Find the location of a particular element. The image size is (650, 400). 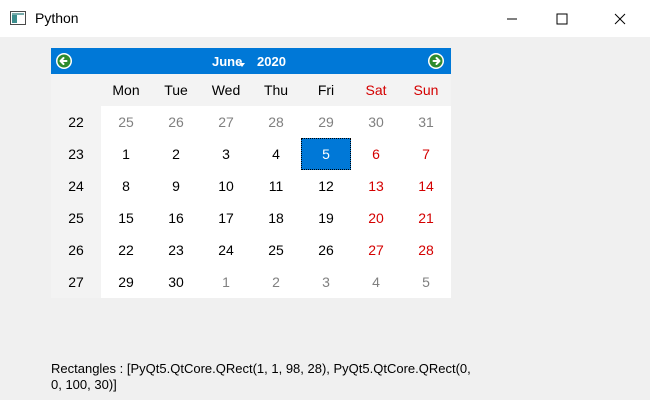

week-number: 23 is located at coordinates (76, 154).